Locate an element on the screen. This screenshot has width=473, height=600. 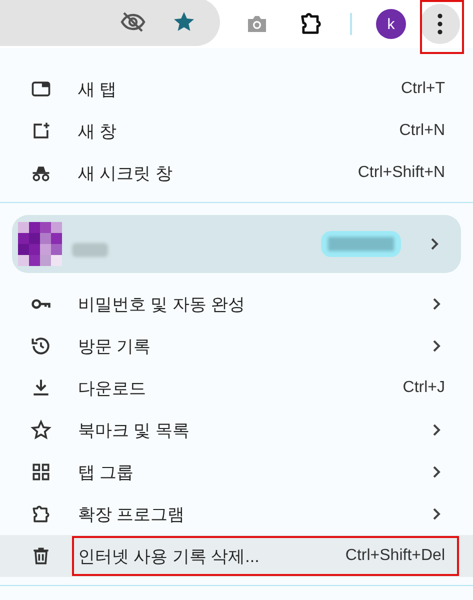
menu-item: 북마크 및 목록 is located at coordinates (236, 430).